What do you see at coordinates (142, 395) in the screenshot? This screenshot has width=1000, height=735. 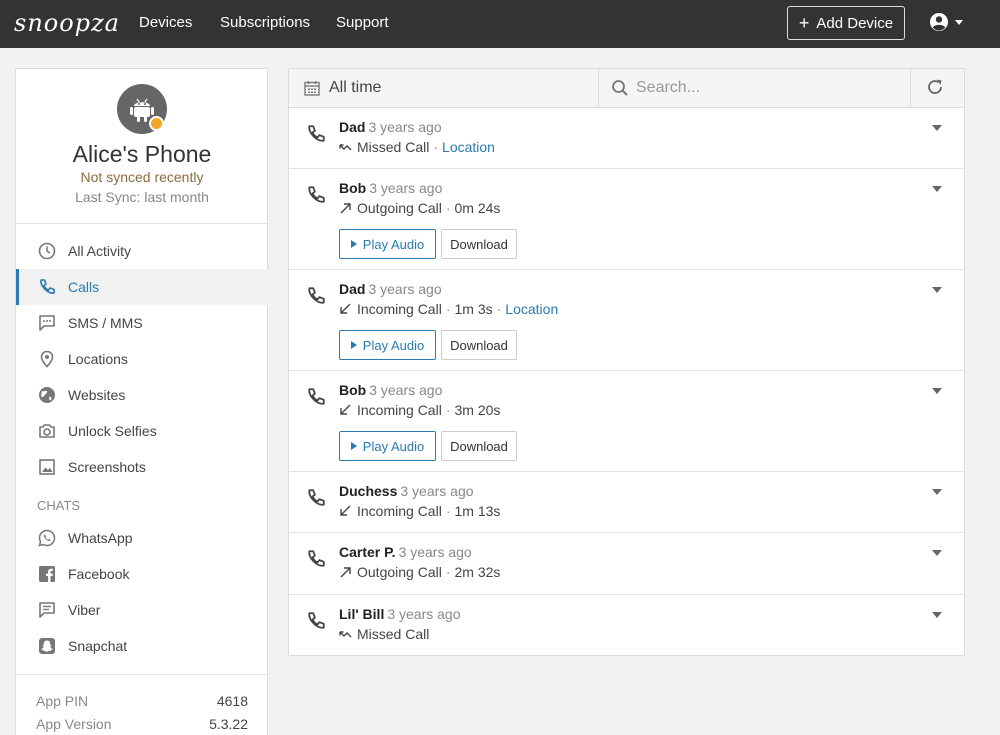 I see `sidebar-item-websites: Websites` at bounding box center [142, 395].